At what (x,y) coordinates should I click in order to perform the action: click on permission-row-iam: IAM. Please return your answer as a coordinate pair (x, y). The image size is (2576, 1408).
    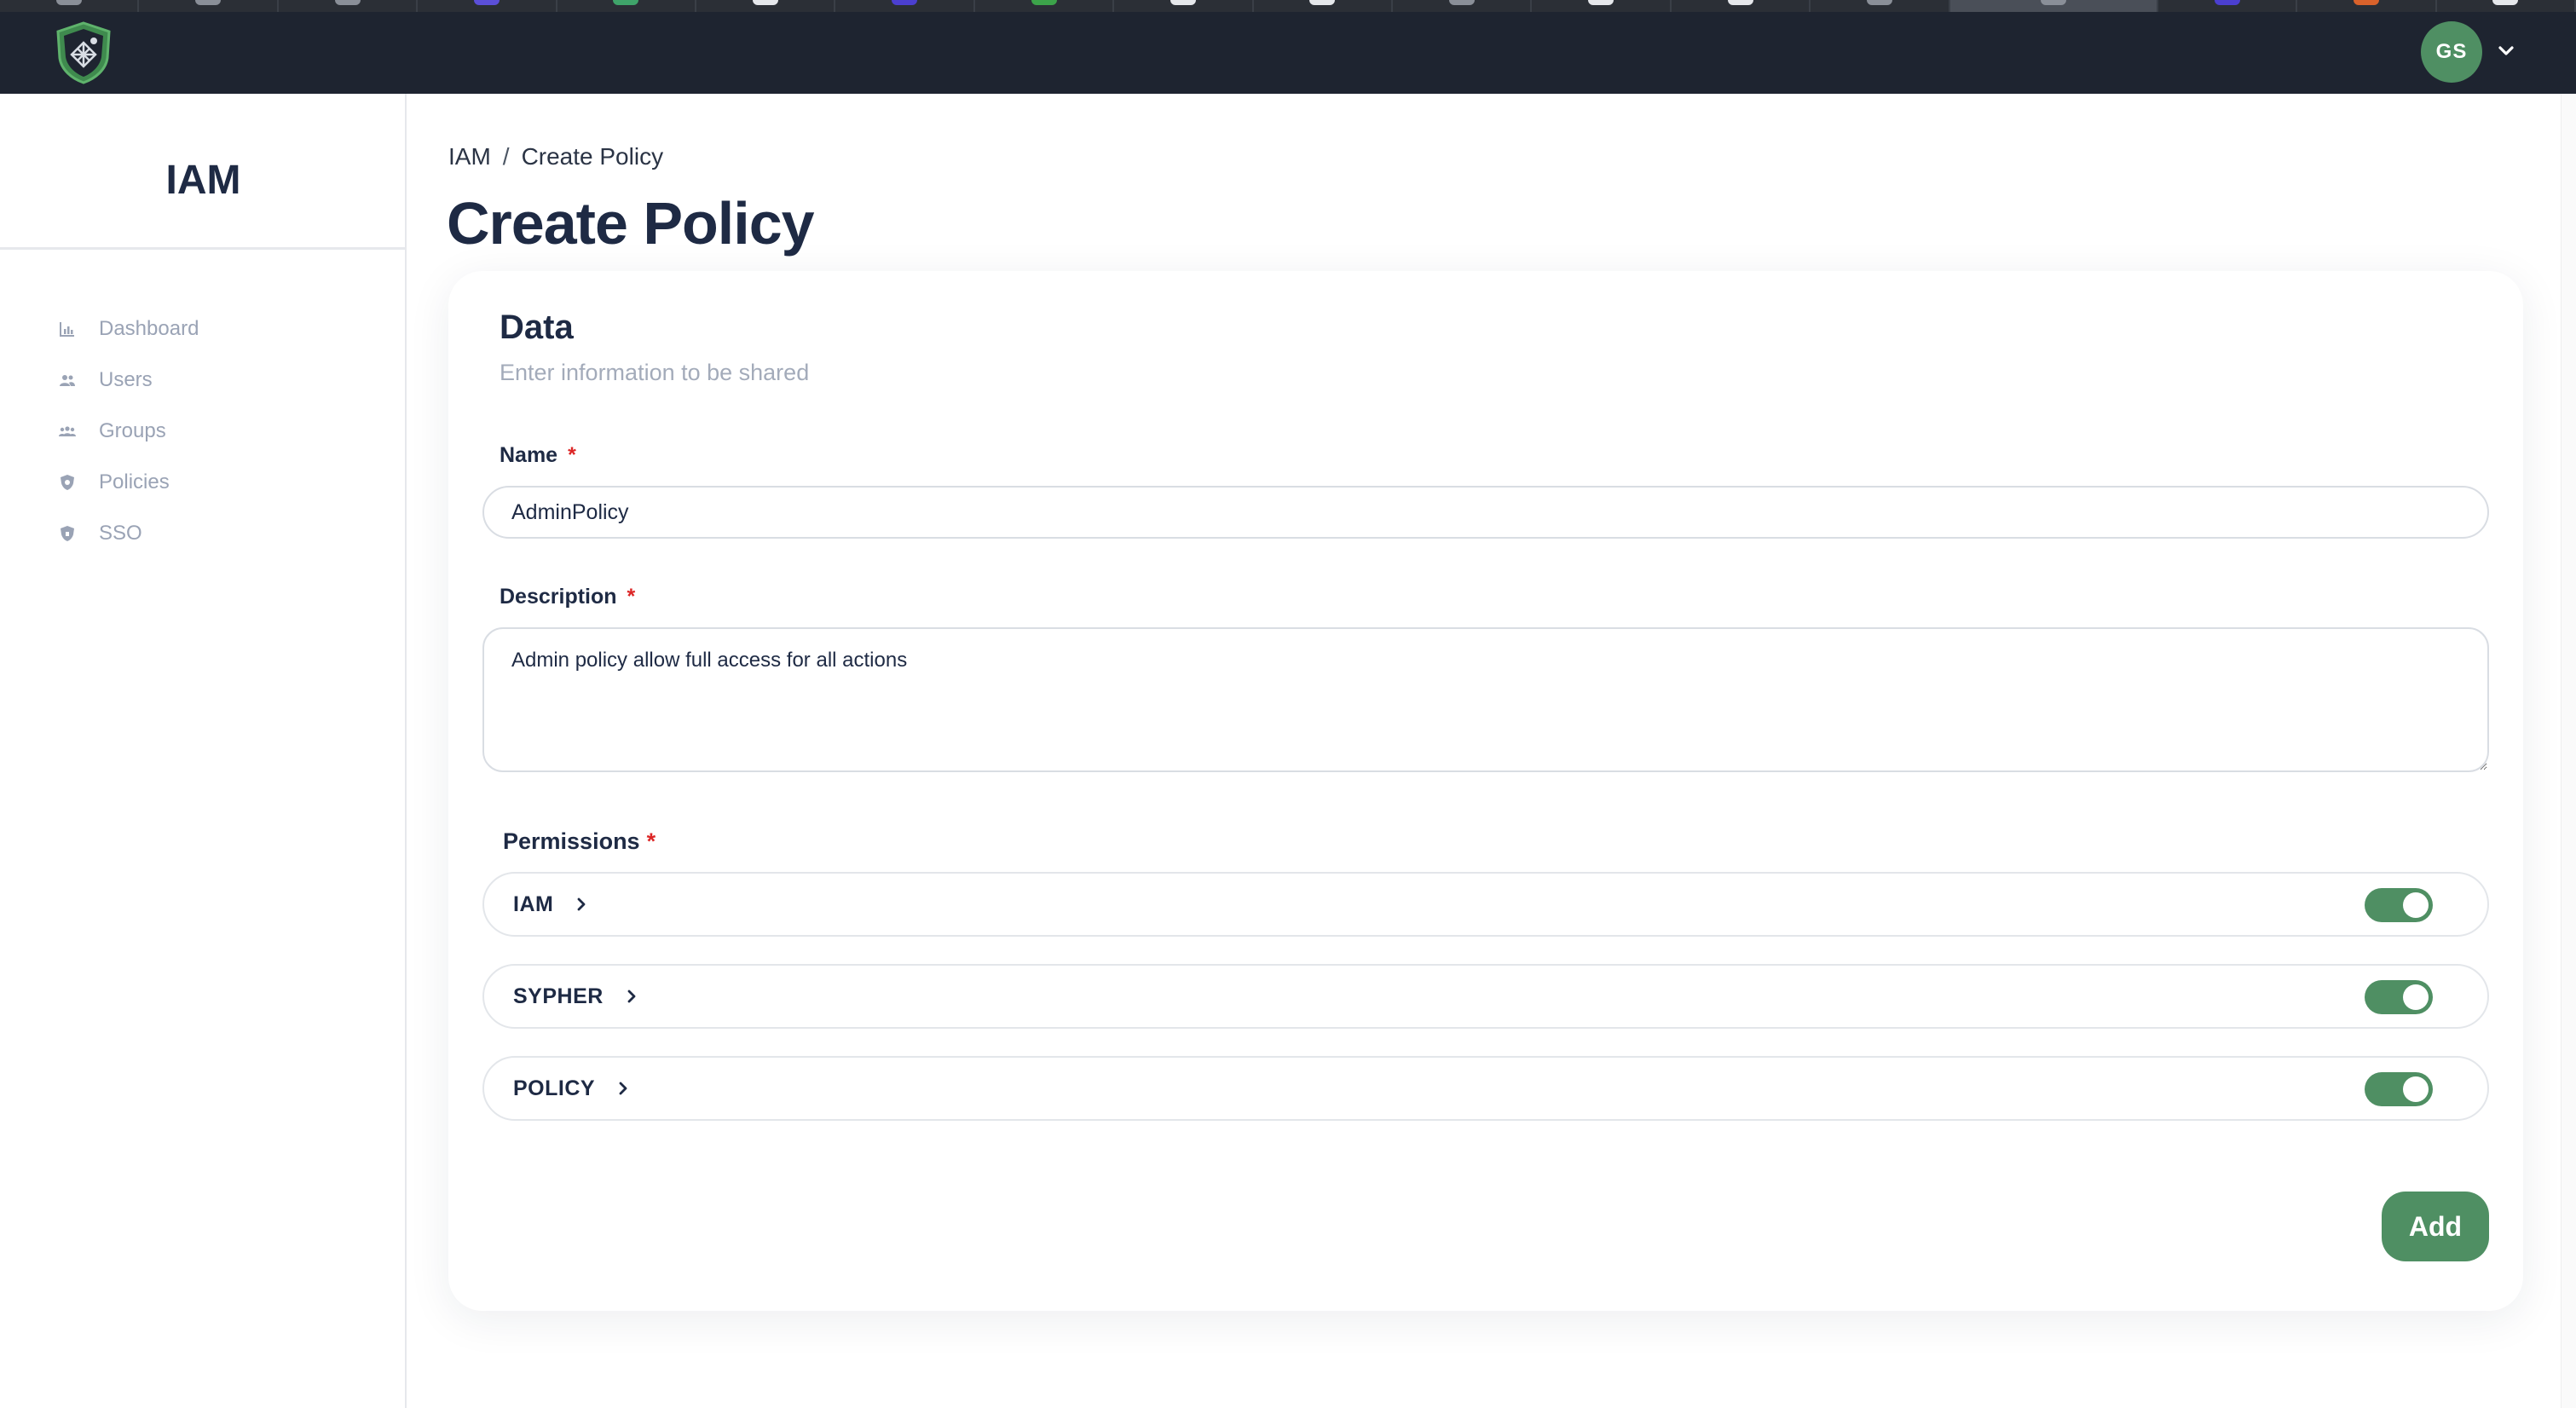
    Looking at the image, I should click on (1485, 905).